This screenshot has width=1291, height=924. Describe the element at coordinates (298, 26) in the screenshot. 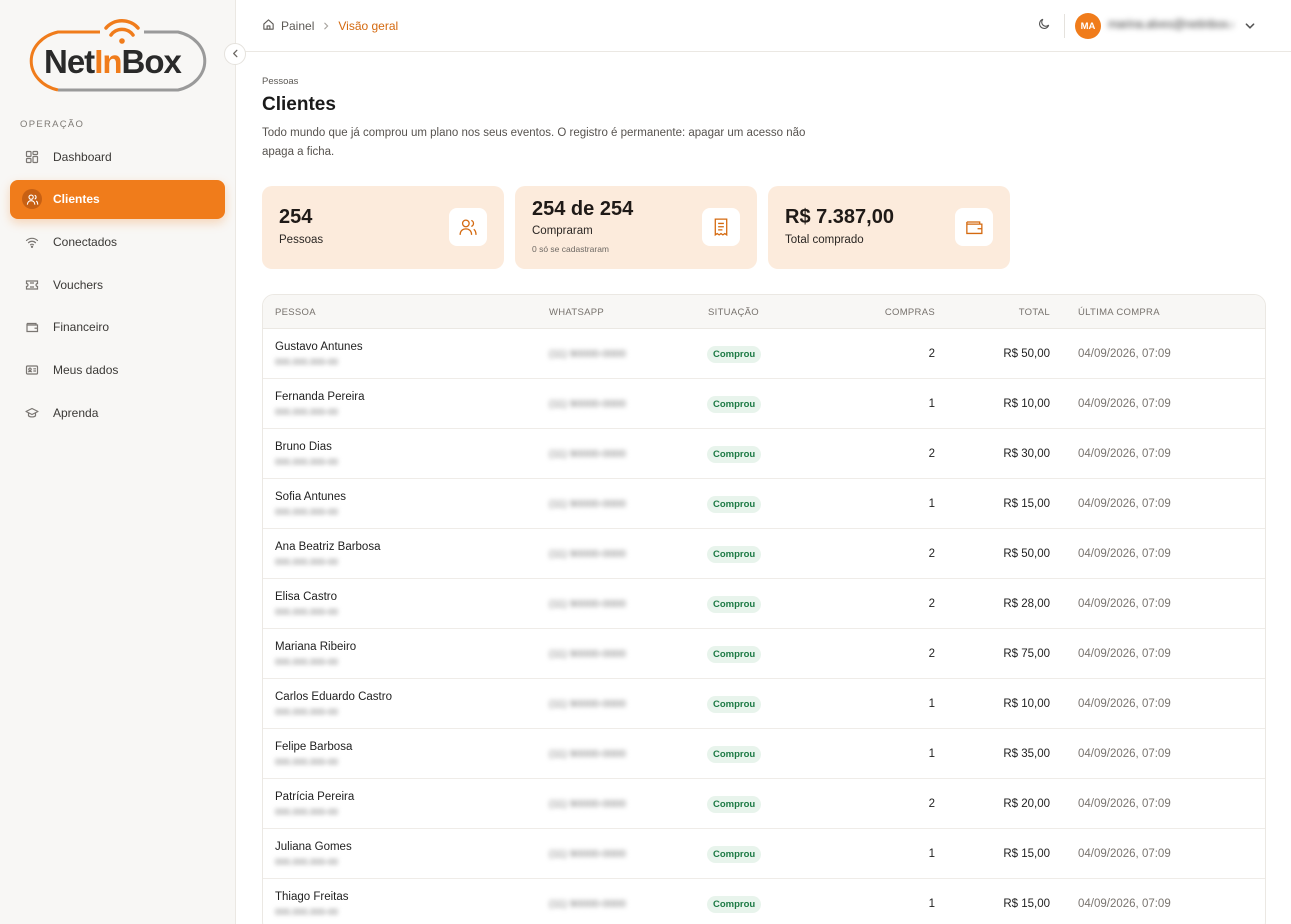

I see `breadcrumb-home-label: Painel` at that location.